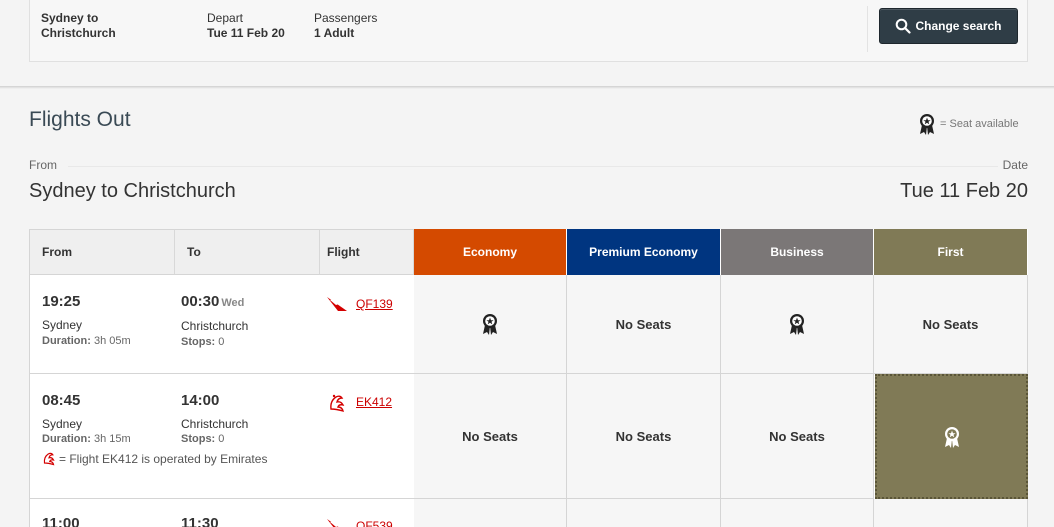  I want to click on page-title: Flights Out, so click(80, 119).